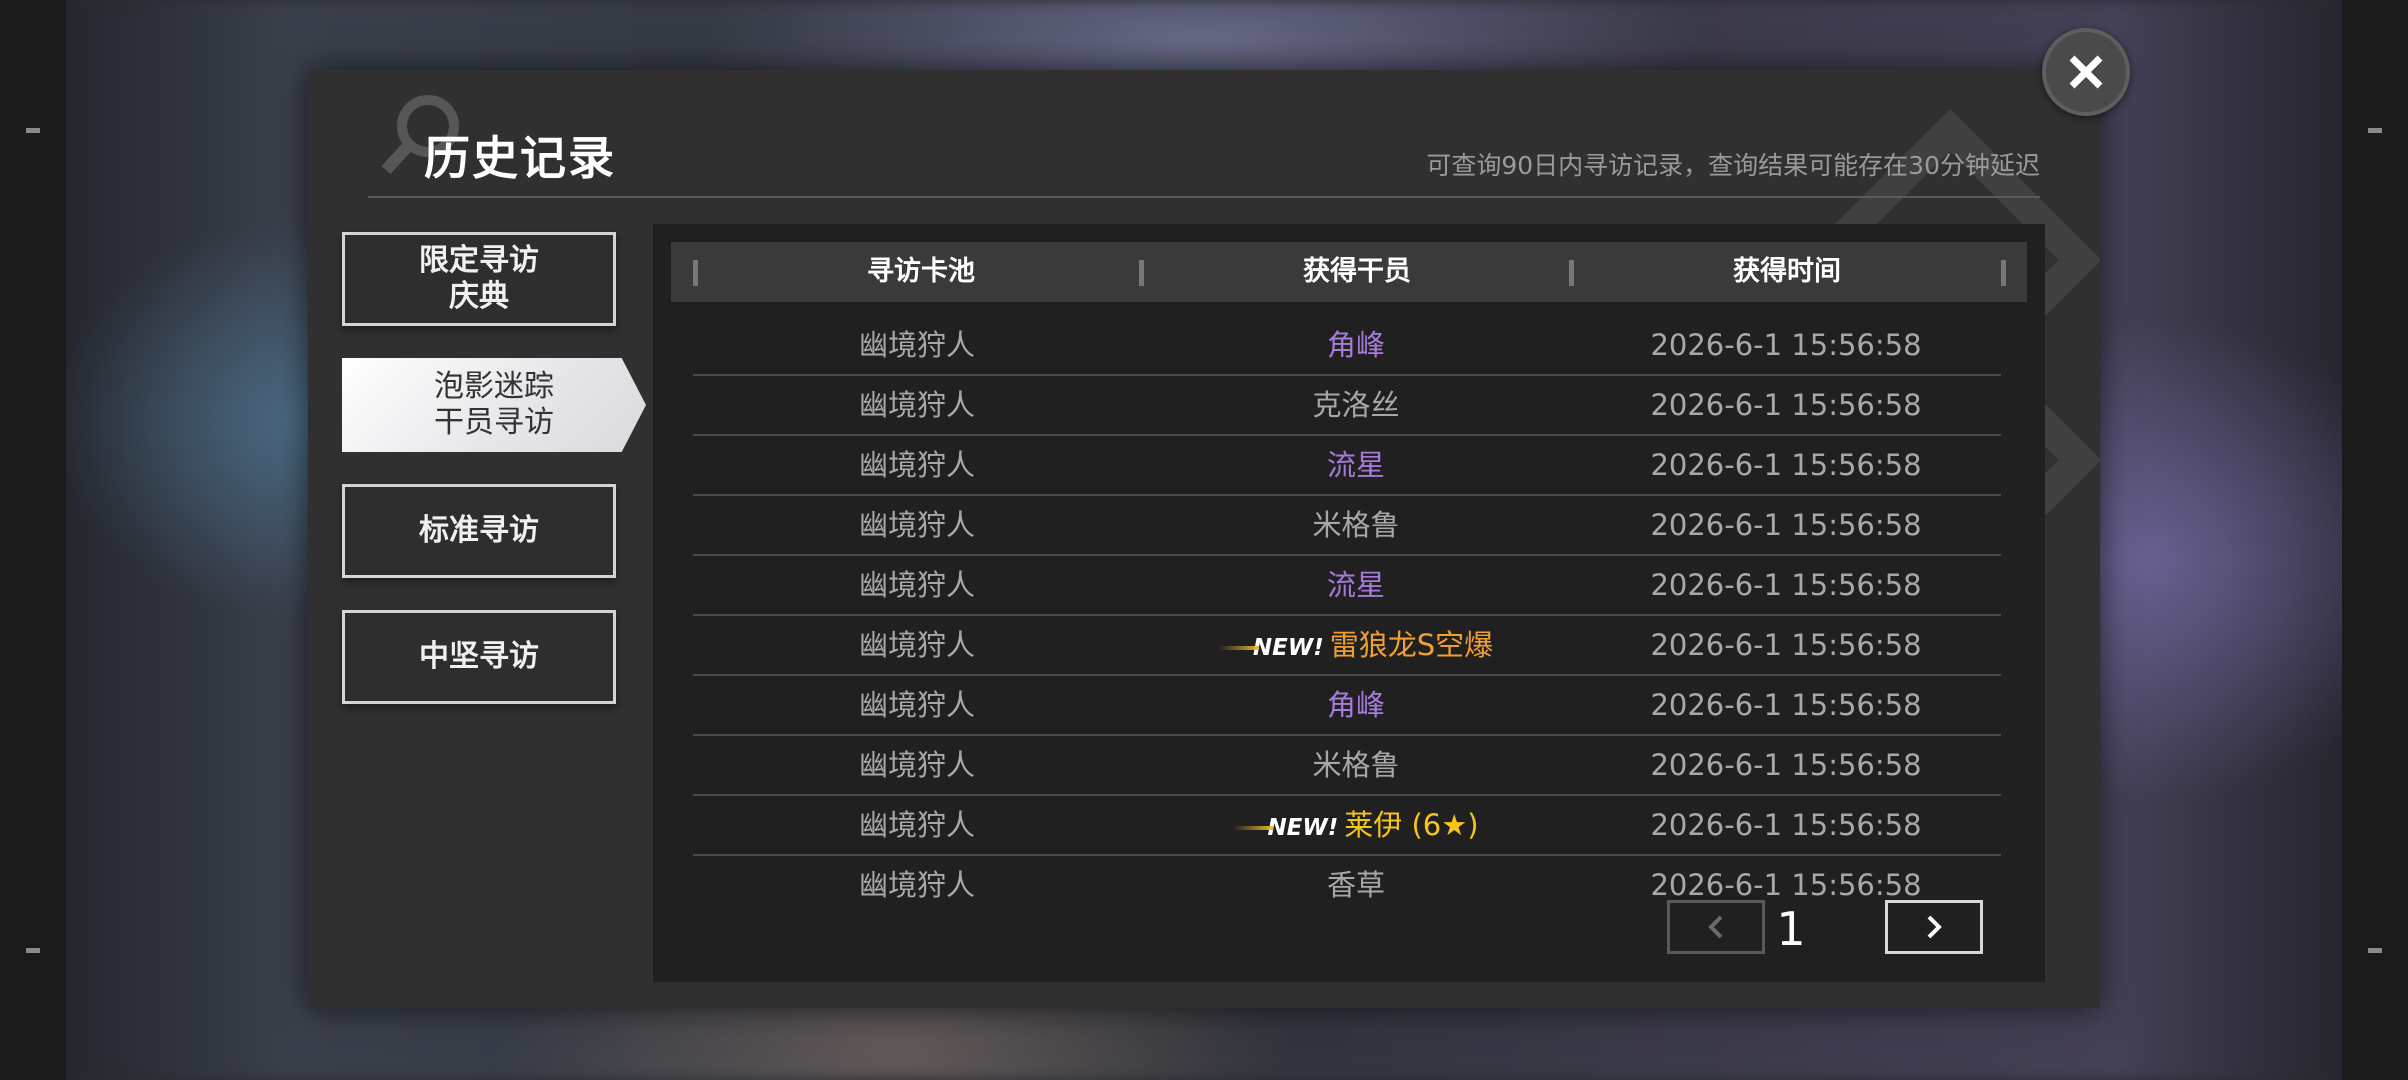 This screenshot has height=1080, width=2408. I want to click on table-header: 寻访卡池 获得干员 获得时间, so click(1349, 272).